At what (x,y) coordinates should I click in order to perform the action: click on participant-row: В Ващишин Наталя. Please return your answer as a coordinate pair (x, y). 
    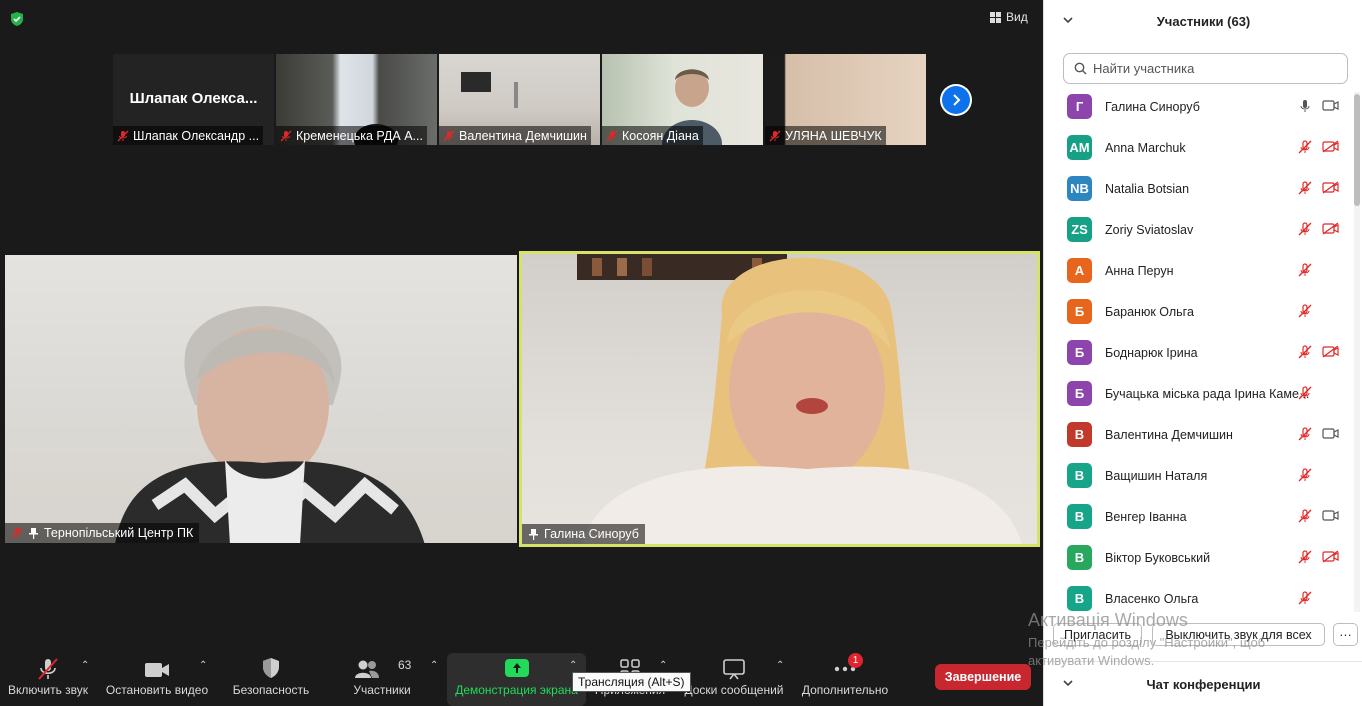
    Looking at the image, I should click on (1198, 475).